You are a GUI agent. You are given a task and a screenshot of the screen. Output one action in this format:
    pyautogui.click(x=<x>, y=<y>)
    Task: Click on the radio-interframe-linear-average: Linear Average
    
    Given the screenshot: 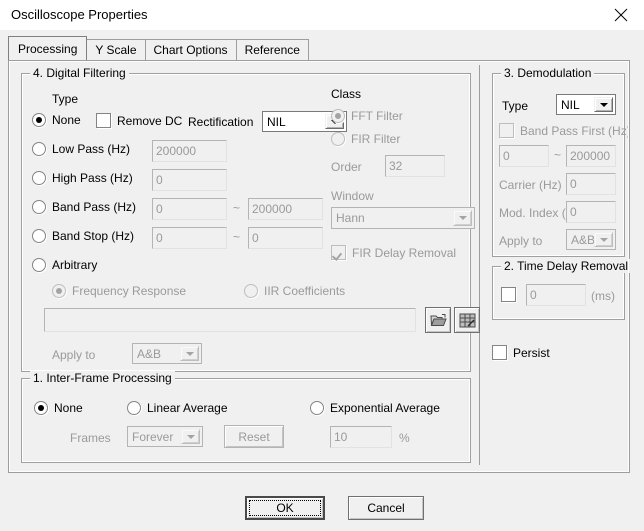 What is the action you would take?
    pyautogui.click(x=177, y=408)
    